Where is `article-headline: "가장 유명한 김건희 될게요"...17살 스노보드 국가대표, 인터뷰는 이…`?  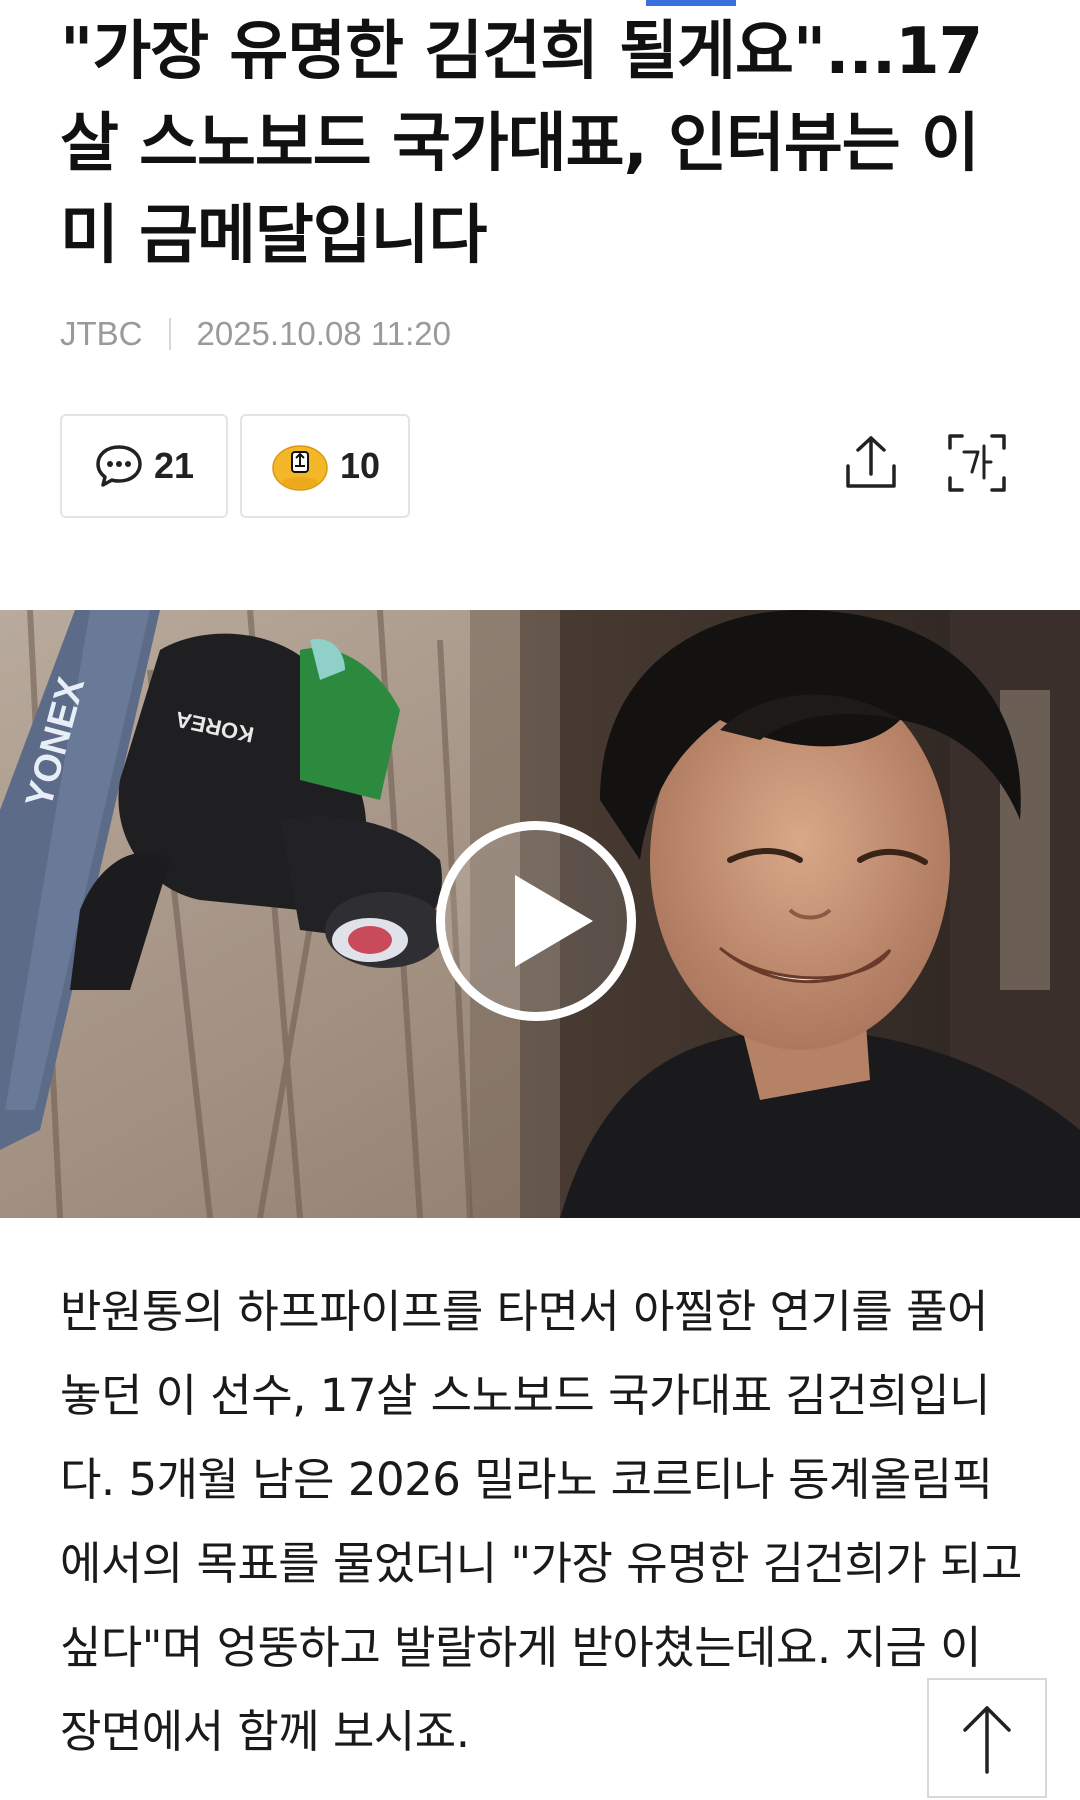
article-headline: "가장 유명한 김건희 될게요"...17살 스노보드 국가대표, 인터뷰는 이… is located at coordinates (521, 144).